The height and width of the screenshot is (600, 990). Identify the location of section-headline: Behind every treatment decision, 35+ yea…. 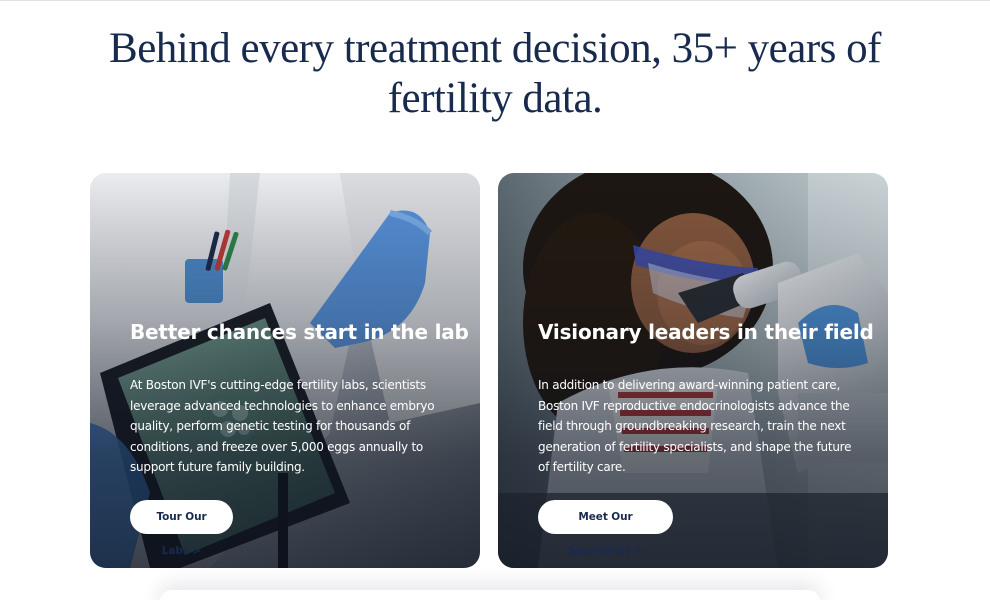
(495, 74).